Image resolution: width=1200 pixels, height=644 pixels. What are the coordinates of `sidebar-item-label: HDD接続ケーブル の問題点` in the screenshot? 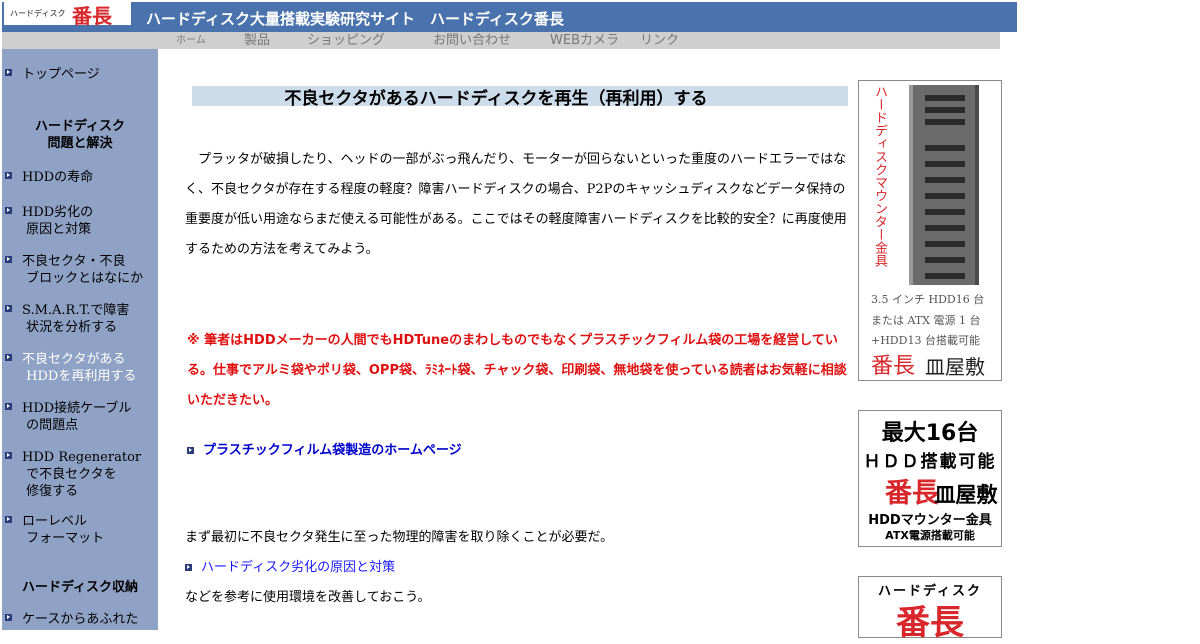 It's located at (77, 417).